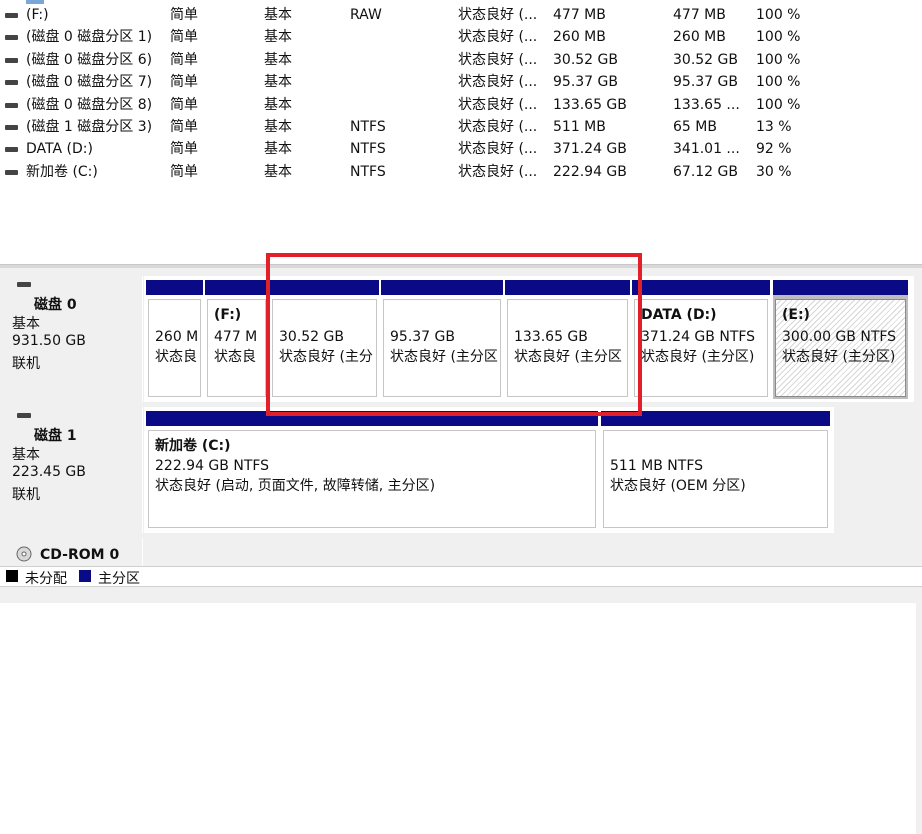 The width and height of the screenshot is (922, 834). What do you see at coordinates (62, 172) in the screenshot?
I see `volume-name: 新加卷 (C:)` at bounding box center [62, 172].